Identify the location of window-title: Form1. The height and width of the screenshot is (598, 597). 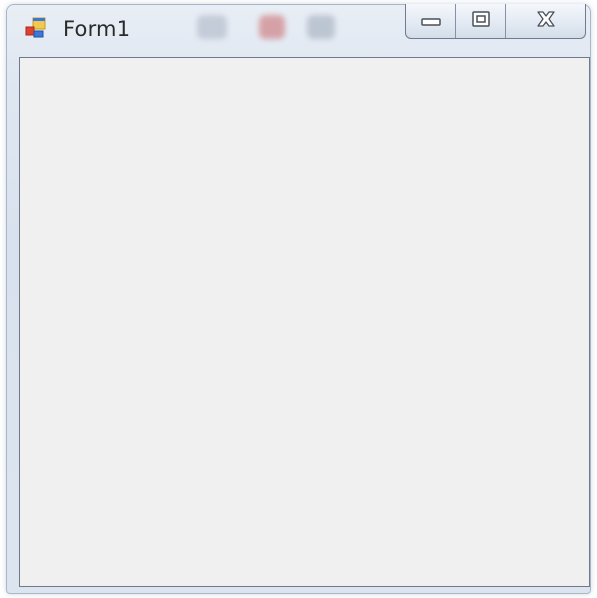
(97, 29).